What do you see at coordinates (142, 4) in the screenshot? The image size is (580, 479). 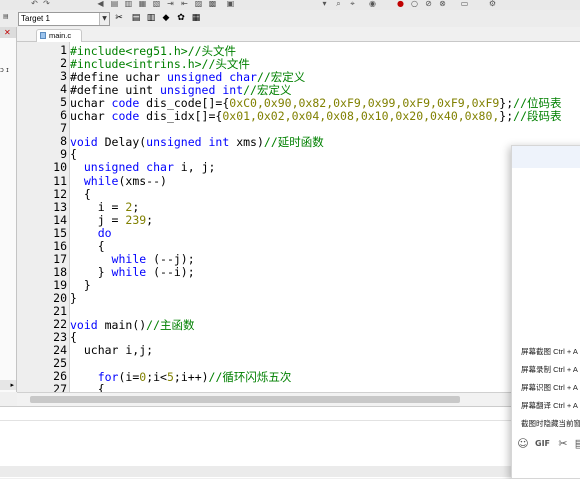 I see `bookmark-next-icon: ▦` at bounding box center [142, 4].